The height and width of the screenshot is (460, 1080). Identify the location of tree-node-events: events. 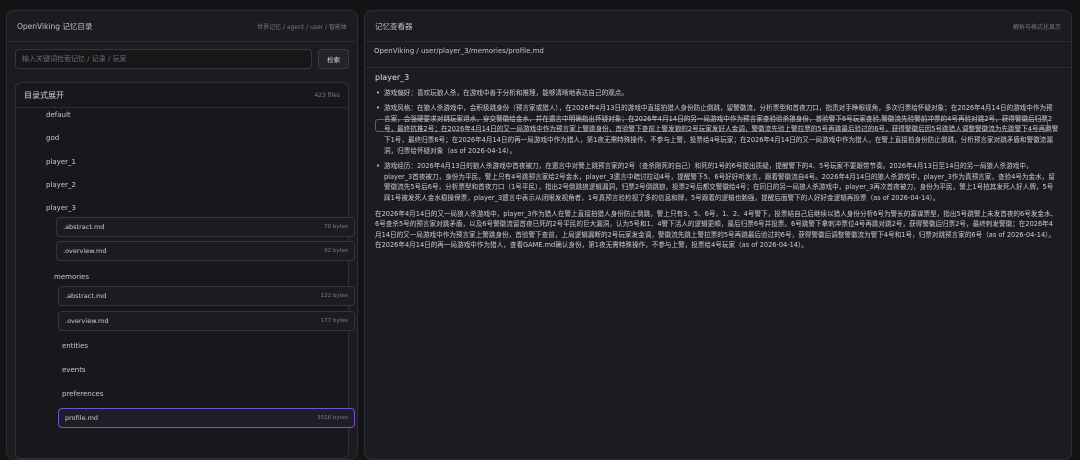
(74, 370).